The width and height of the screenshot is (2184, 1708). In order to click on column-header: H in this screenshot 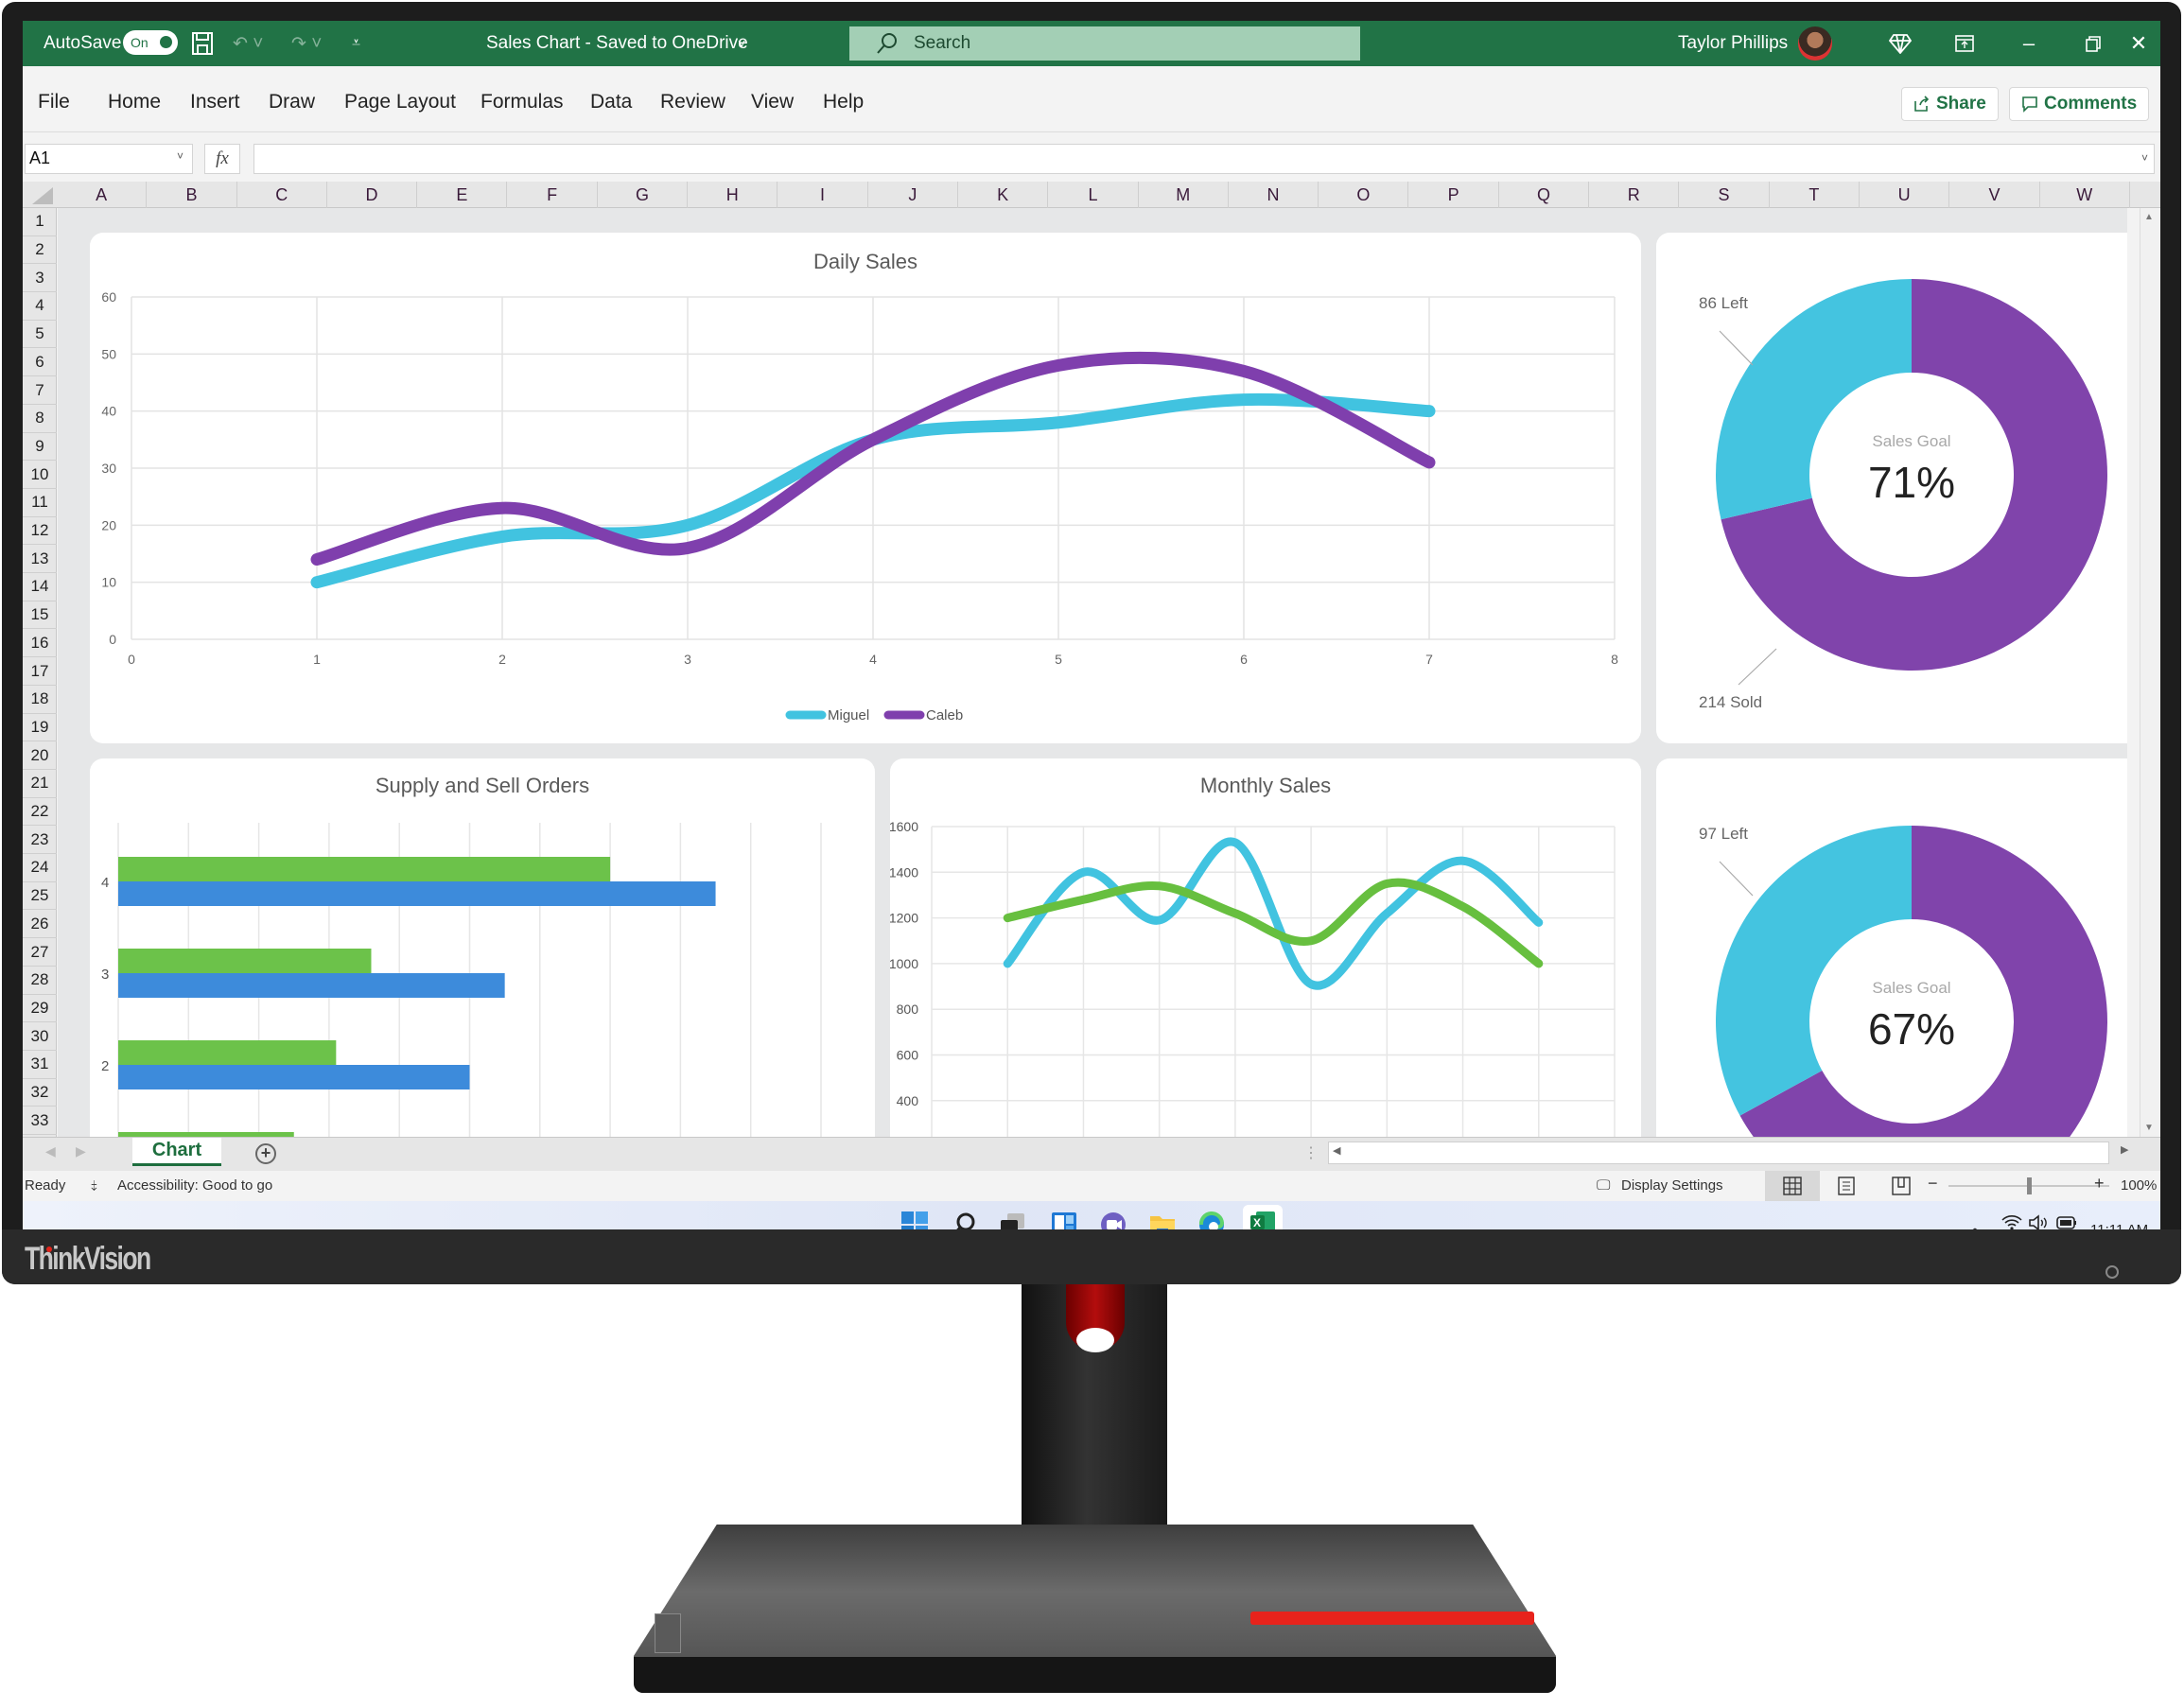, I will do `click(733, 195)`.